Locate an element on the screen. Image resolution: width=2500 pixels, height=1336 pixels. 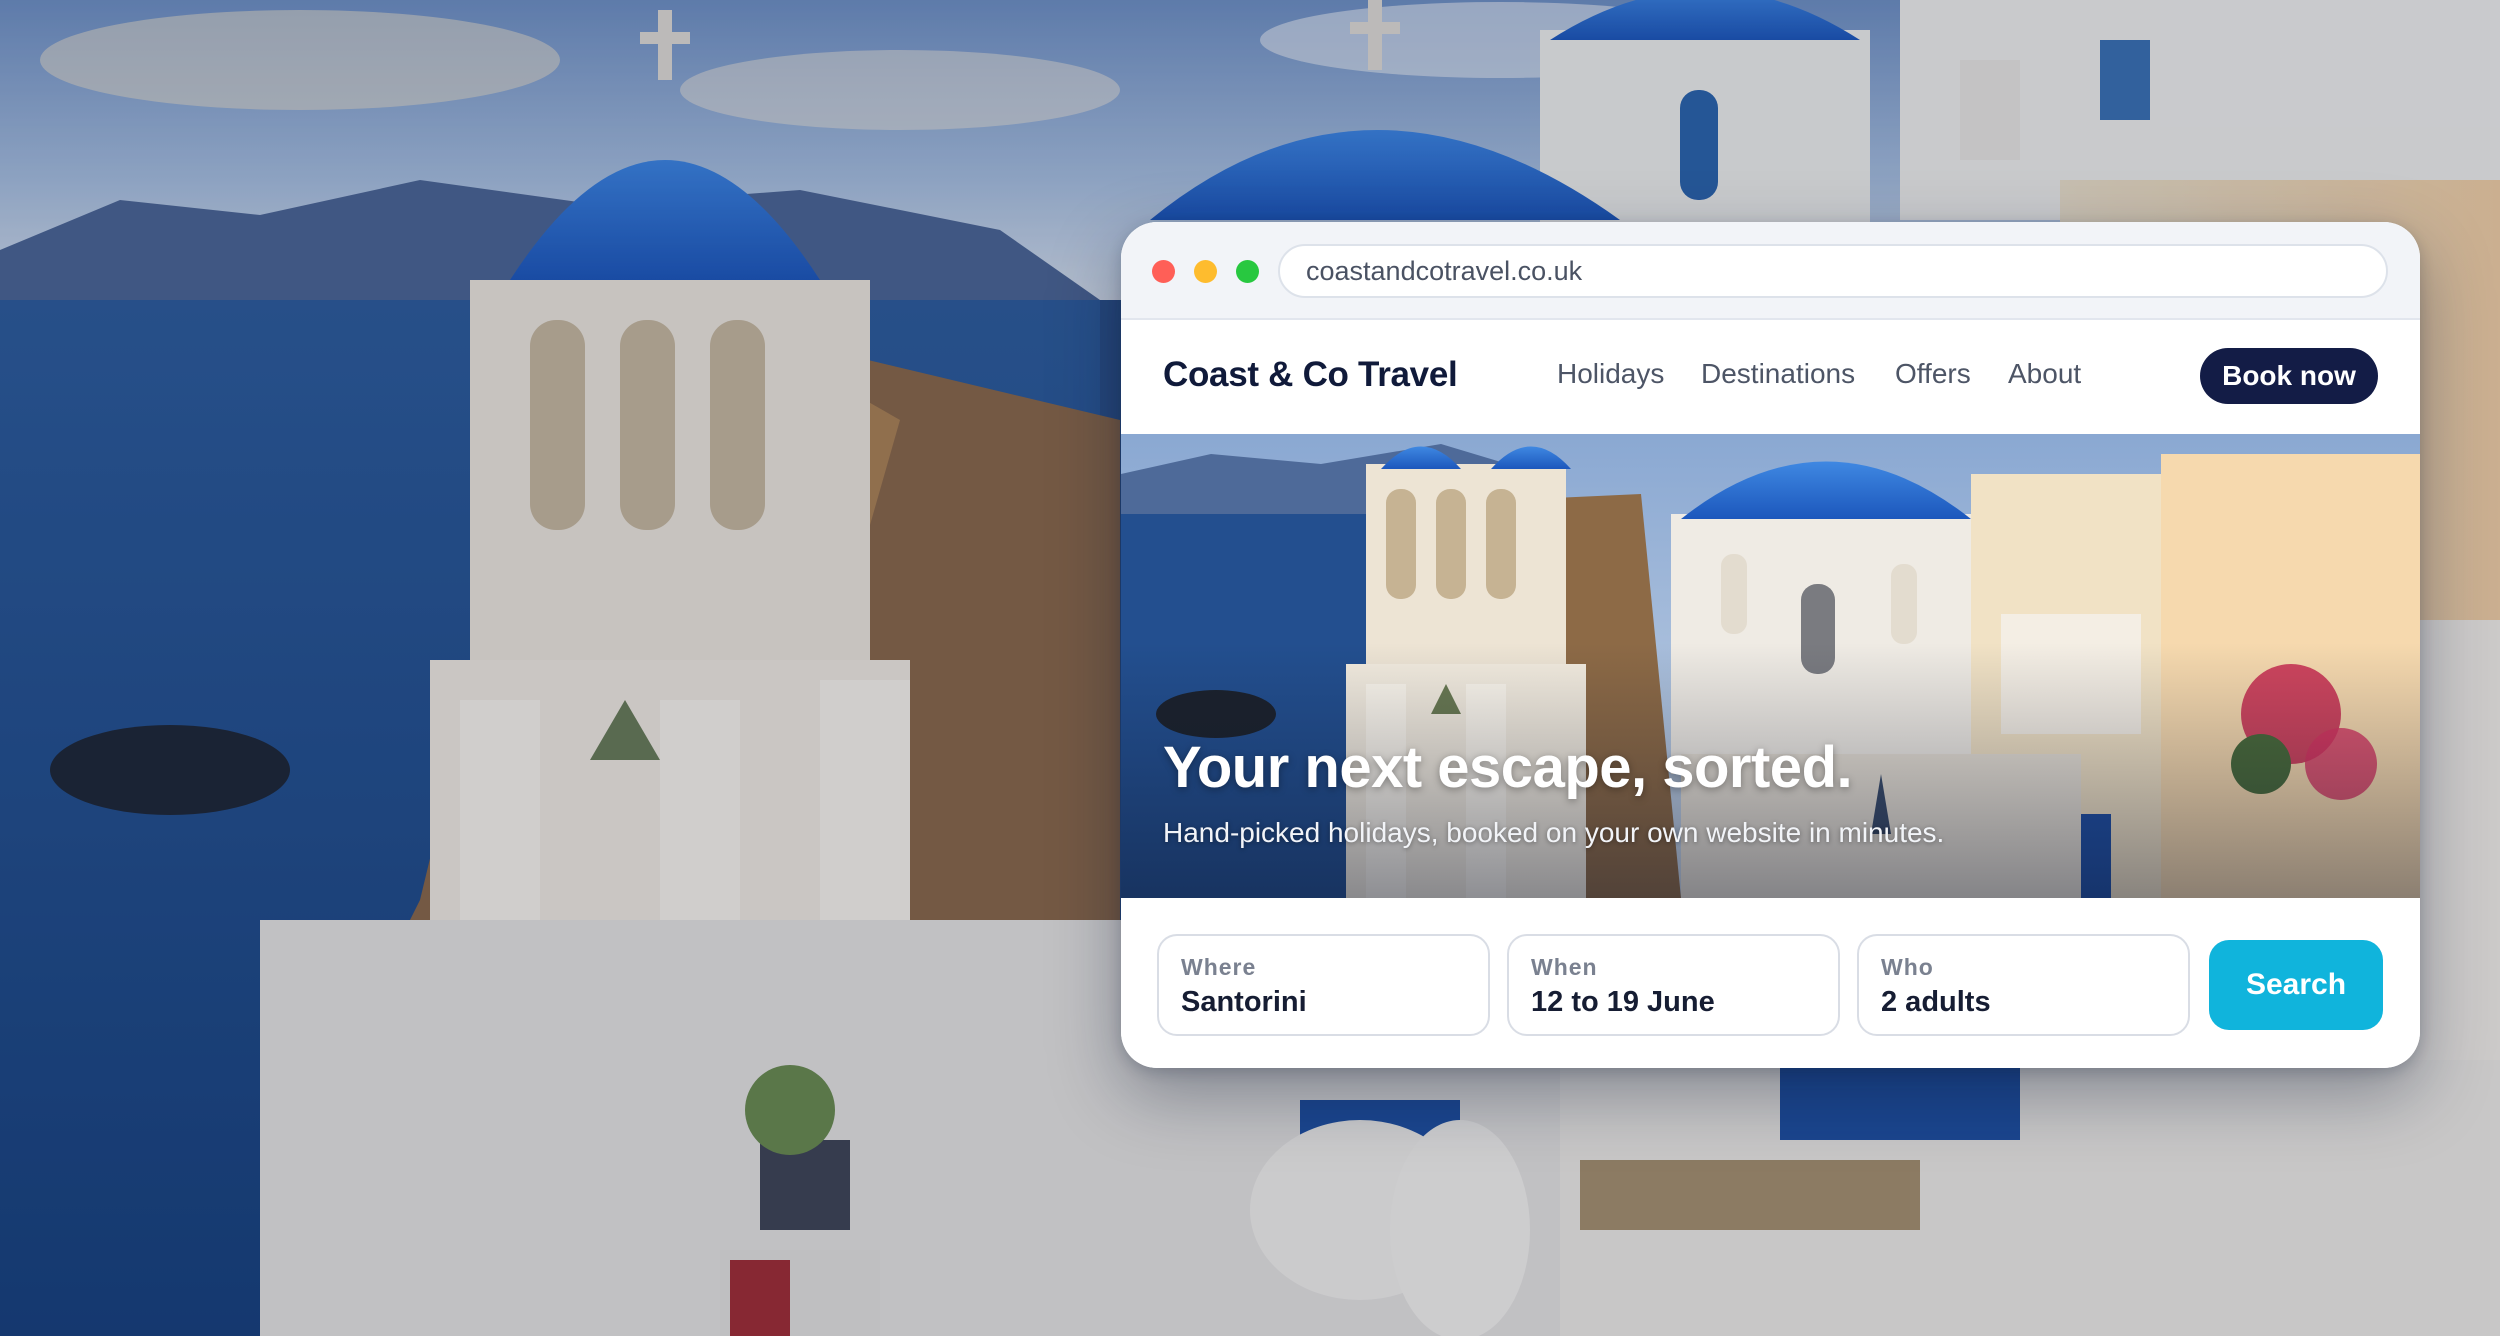
maximize-window-dot is located at coordinates (1247, 271).